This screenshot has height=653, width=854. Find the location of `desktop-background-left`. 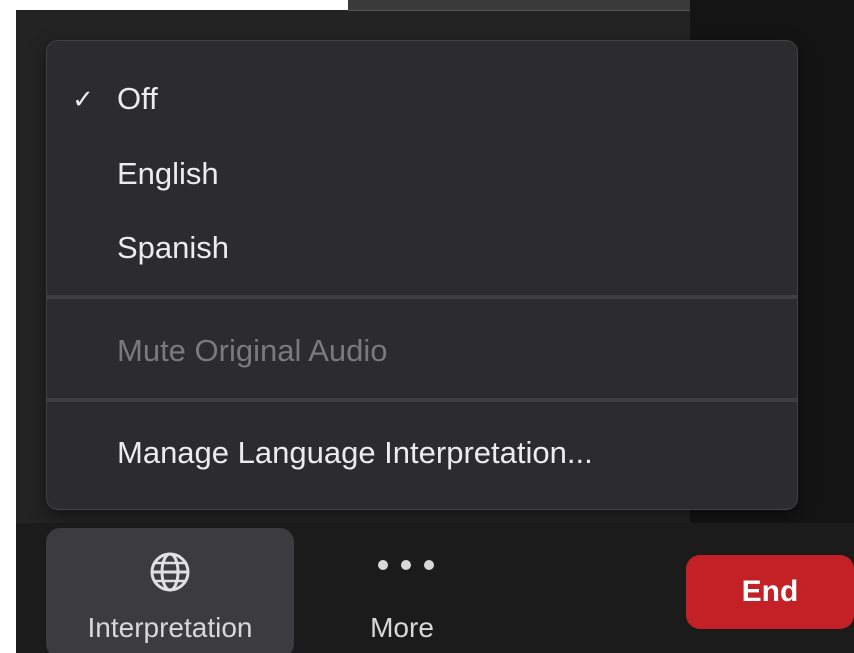

desktop-background-left is located at coordinates (8, 326).